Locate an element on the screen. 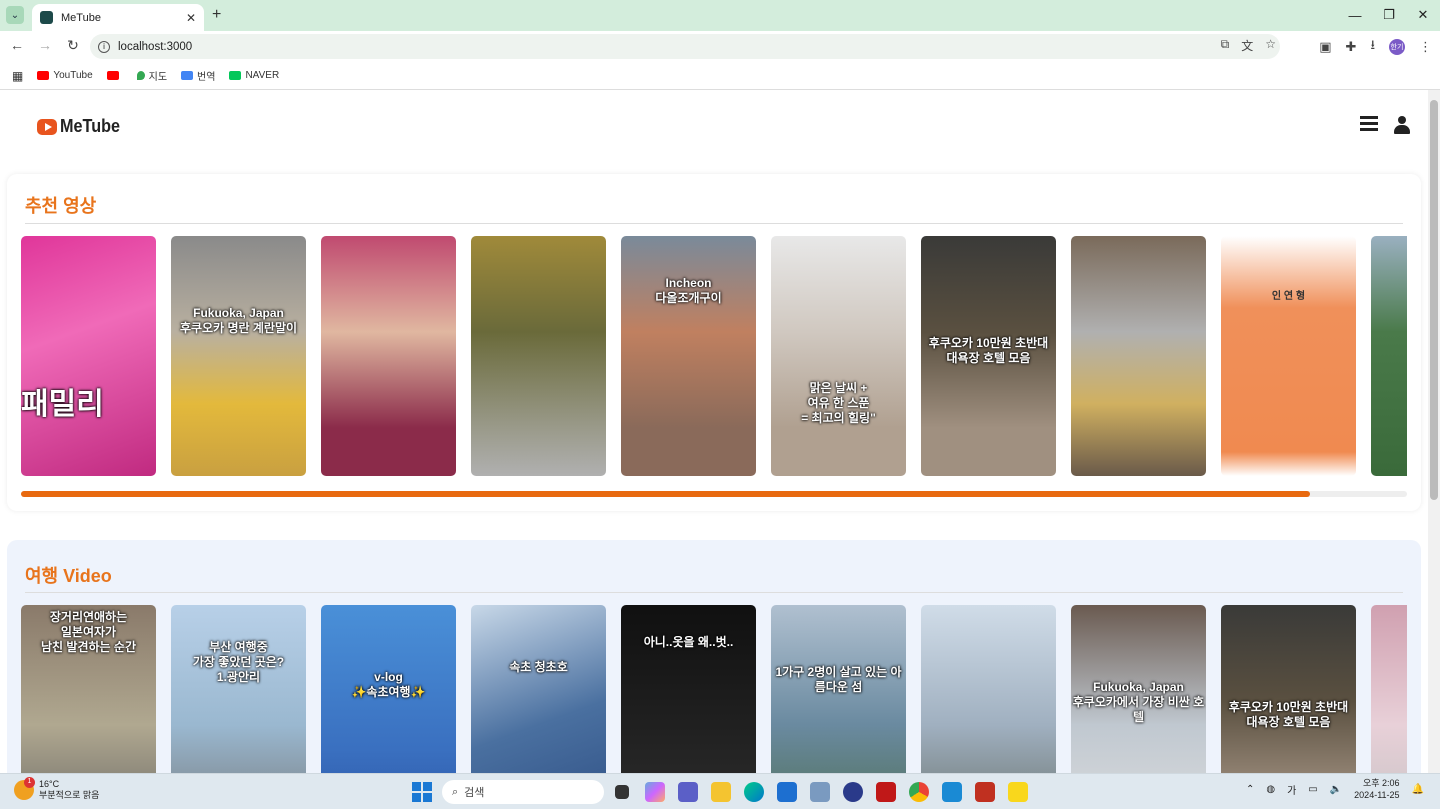  display-icon: ▭ is located at coordinates (1312, 789).